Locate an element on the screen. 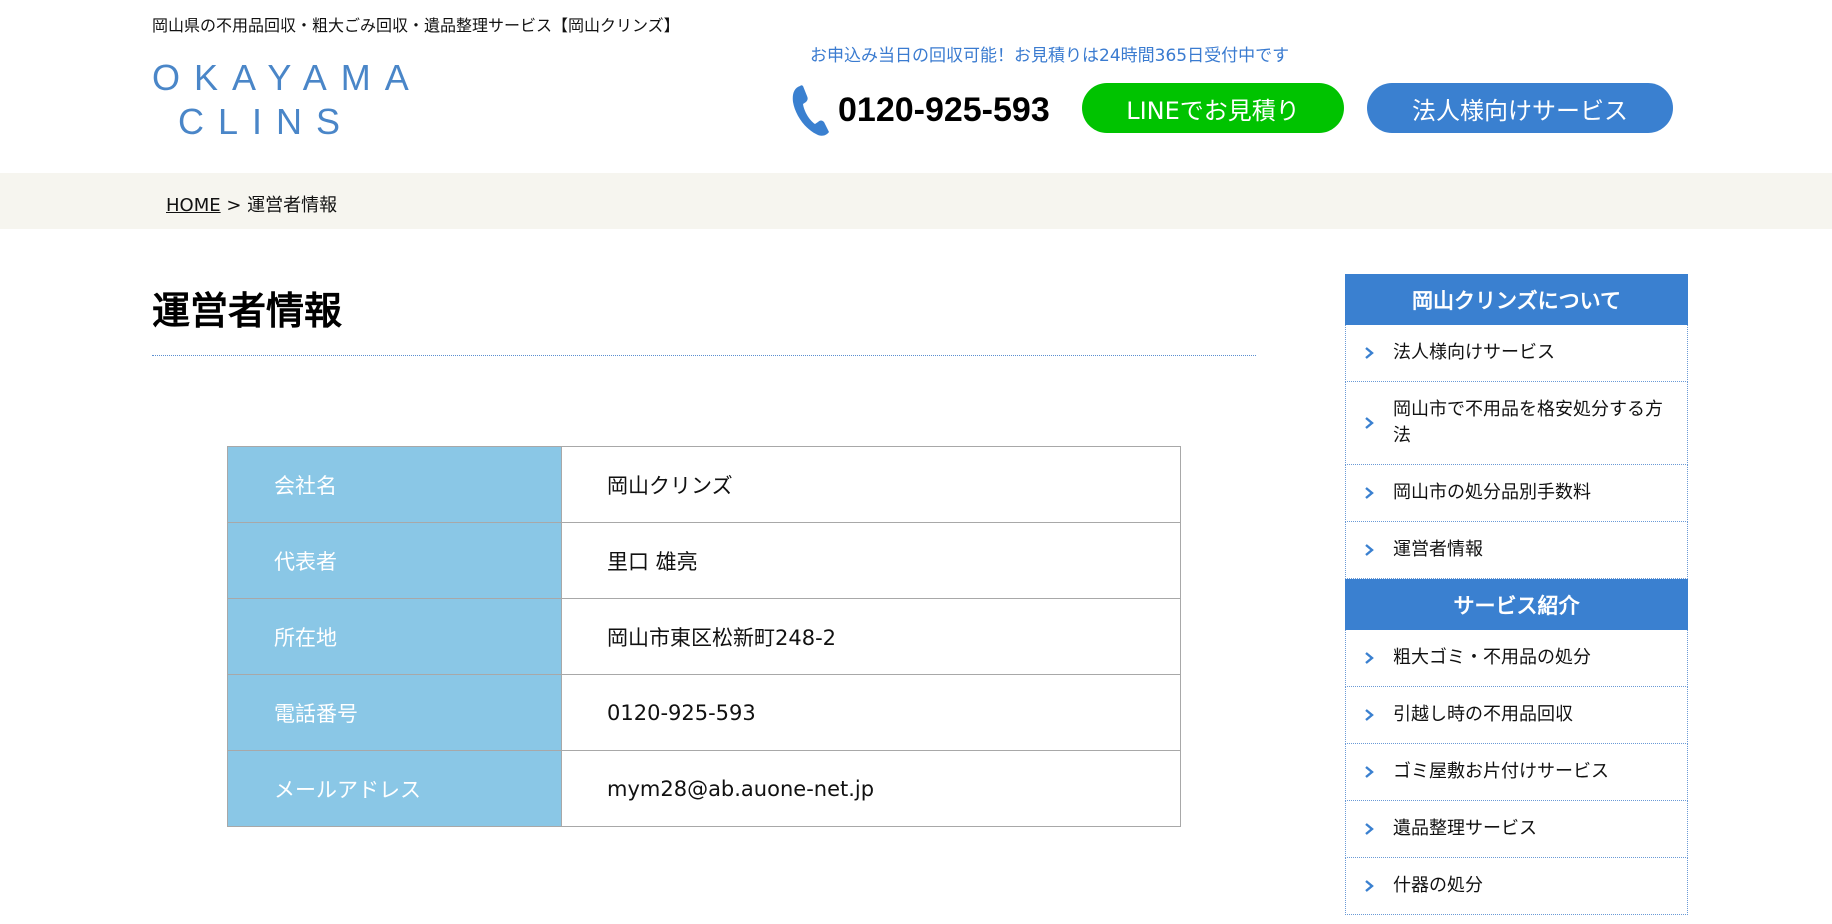  sidebar-item-estate-cleanup: 遺品整理サービス is located at coordinates (1516, 829).